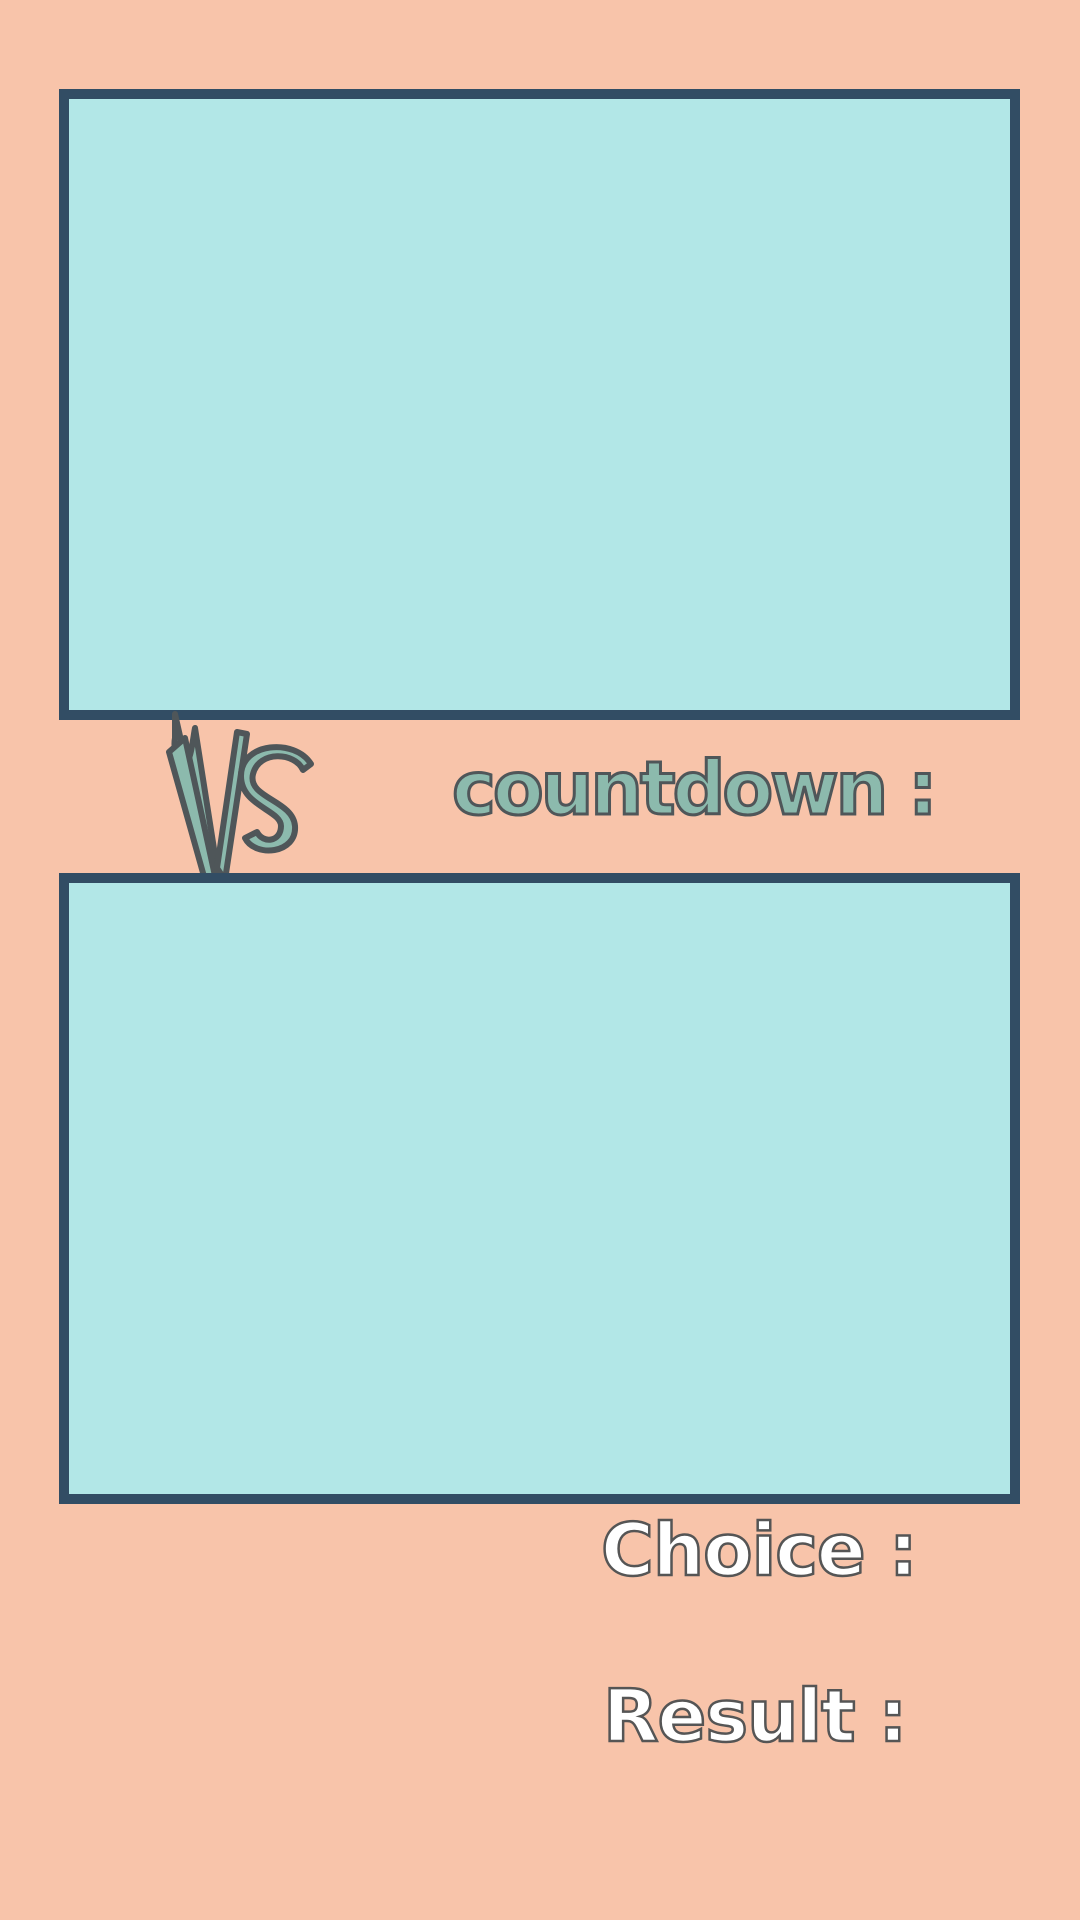 This screenshot has width=1080, height=1920. I want to click on result-label: Result :, so click(755, 1716).